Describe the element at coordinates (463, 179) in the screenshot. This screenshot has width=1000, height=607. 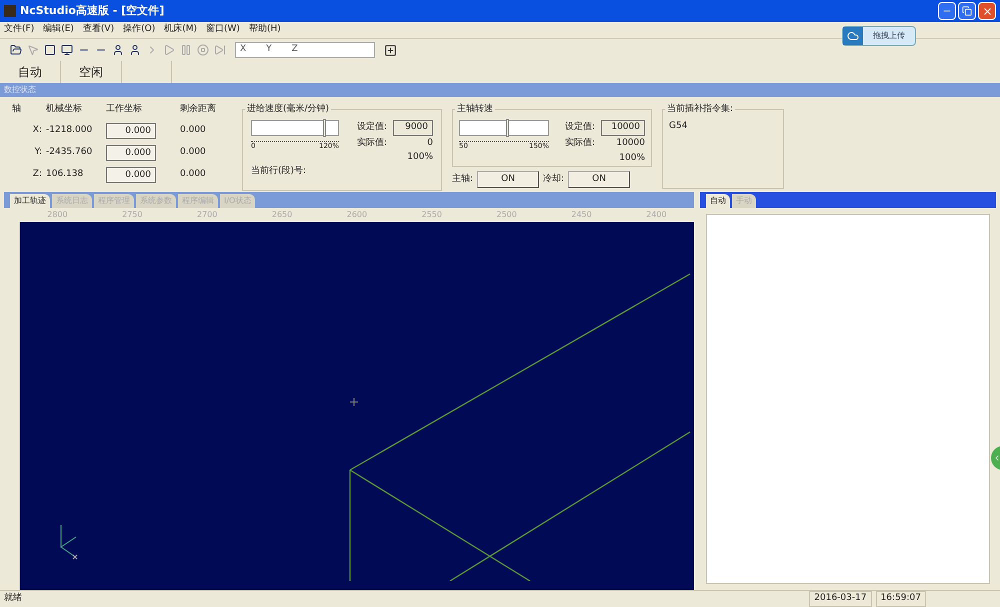
I see `switch-label: 主轴:` at that location.